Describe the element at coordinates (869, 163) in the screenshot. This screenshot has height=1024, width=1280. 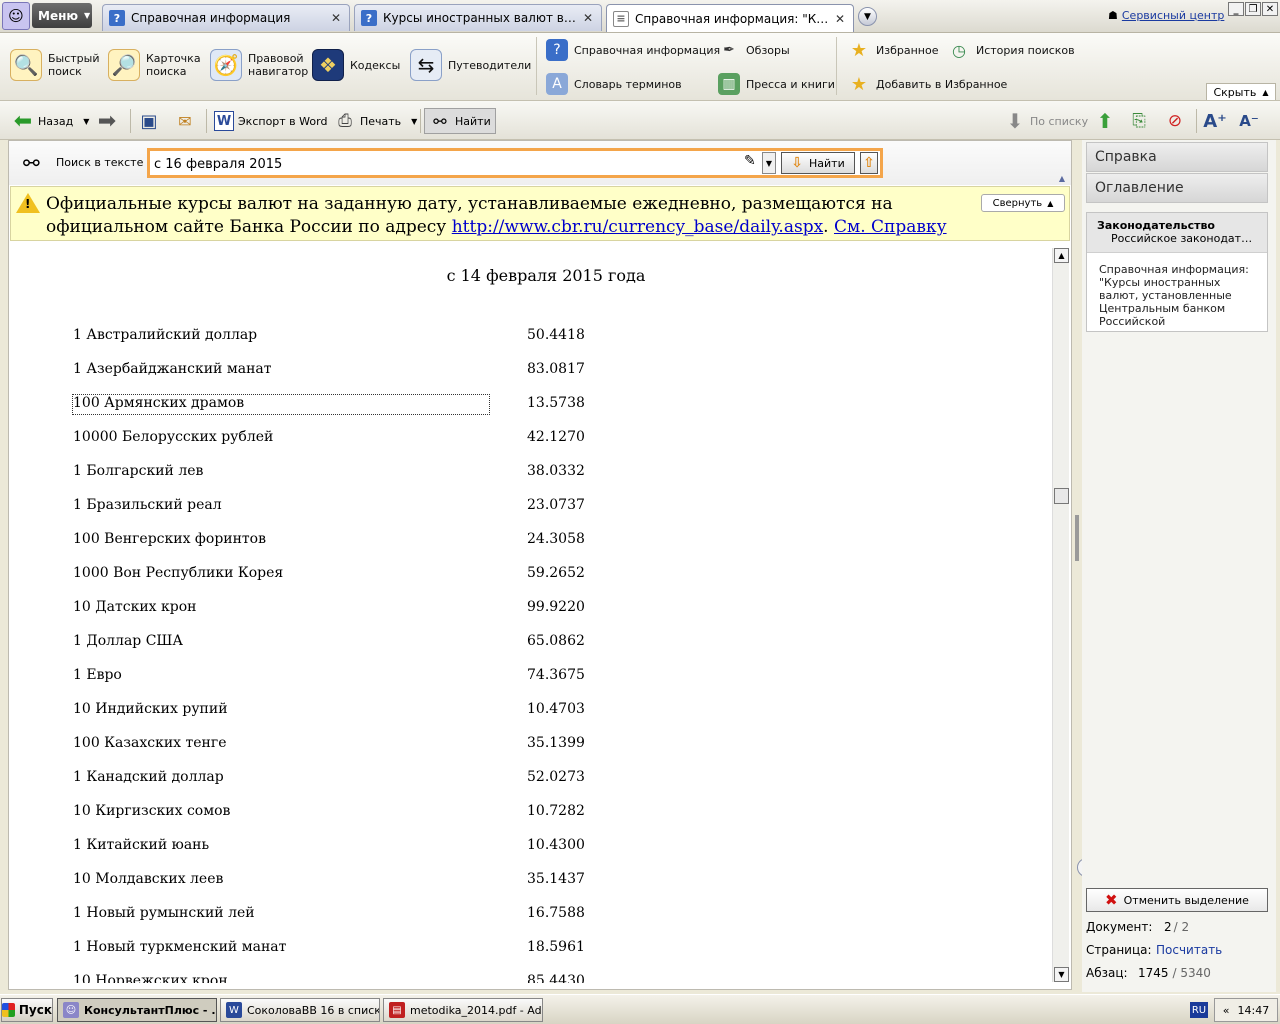
I see `find-previous-button: ⇧` at that location.